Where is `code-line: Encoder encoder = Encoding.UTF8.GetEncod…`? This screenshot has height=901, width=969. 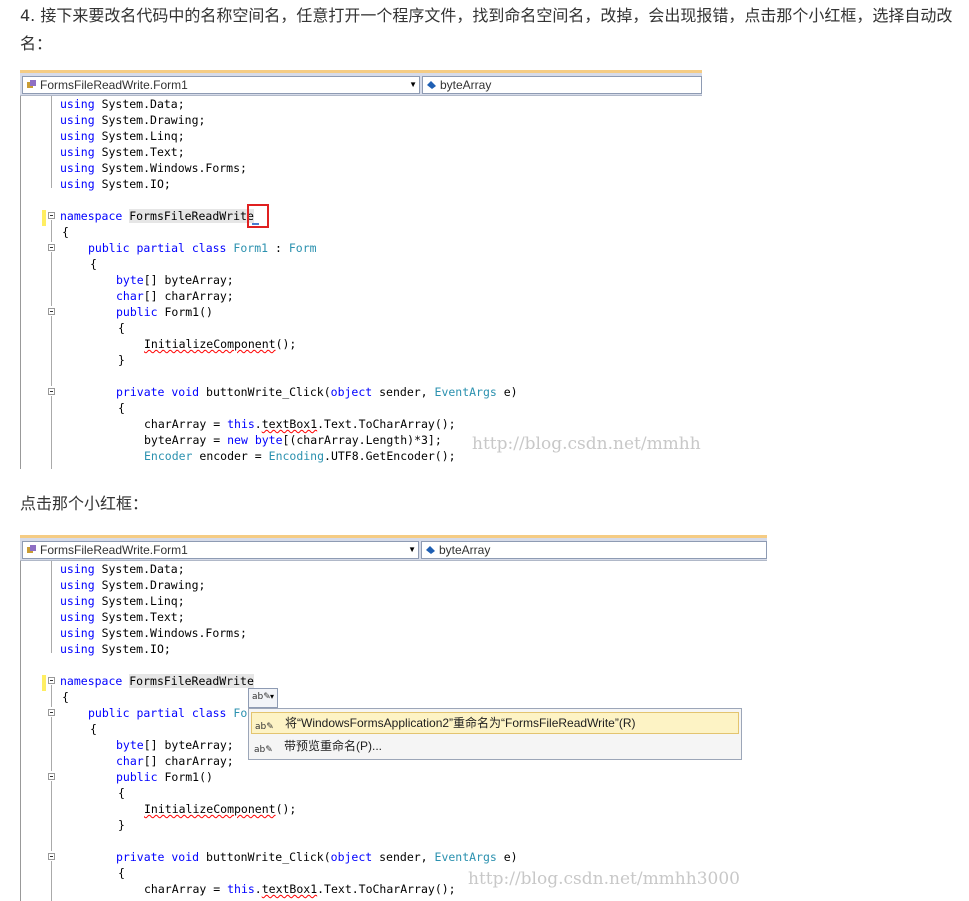 code-line: Encoder encoder = Encoding.UTF8.GetEncod… is located at coordinates (300, 456).